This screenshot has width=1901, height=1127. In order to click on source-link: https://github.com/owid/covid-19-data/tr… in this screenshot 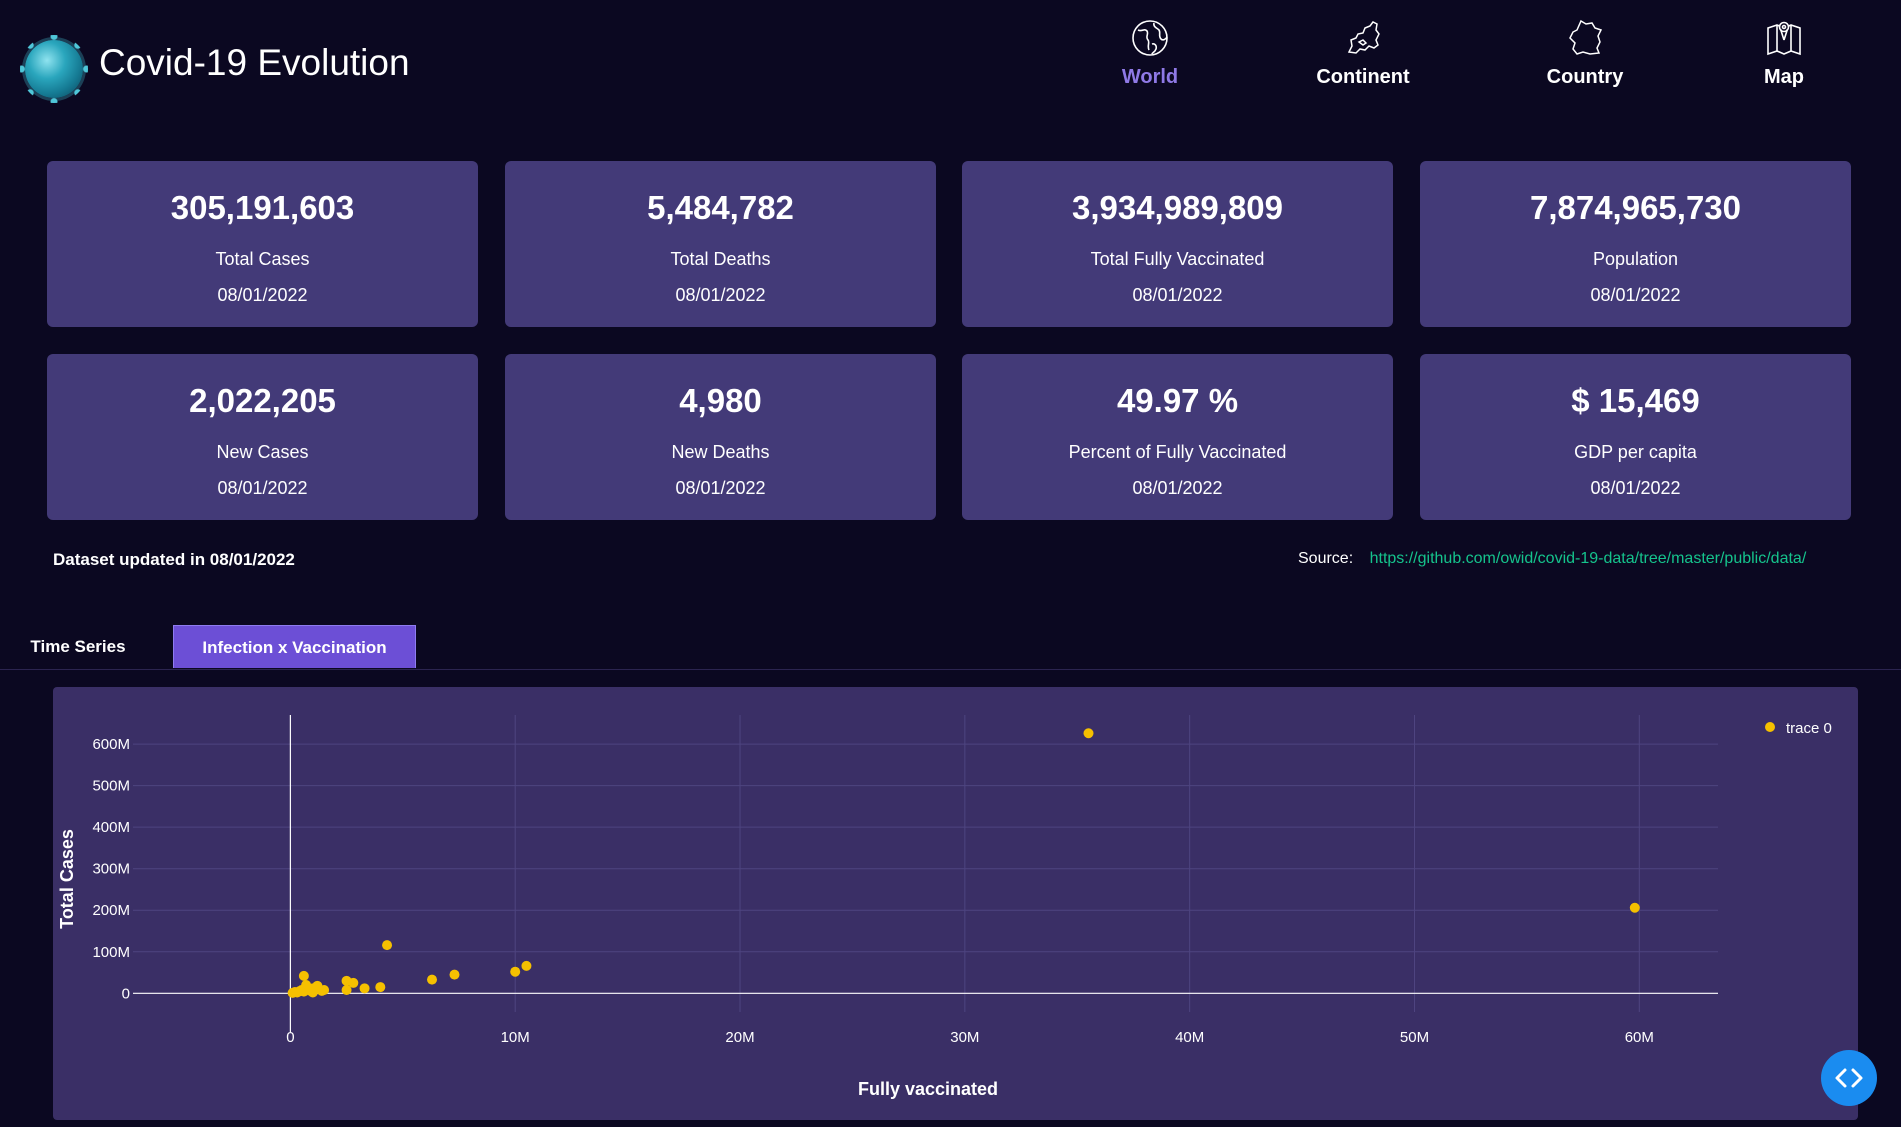, I will do `click(1588, 558)`.